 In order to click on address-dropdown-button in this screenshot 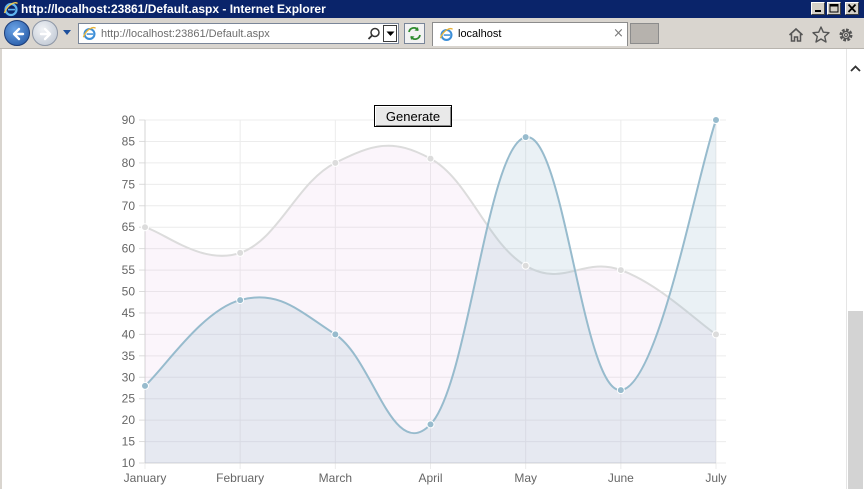, I will do `click(390, 33)`.